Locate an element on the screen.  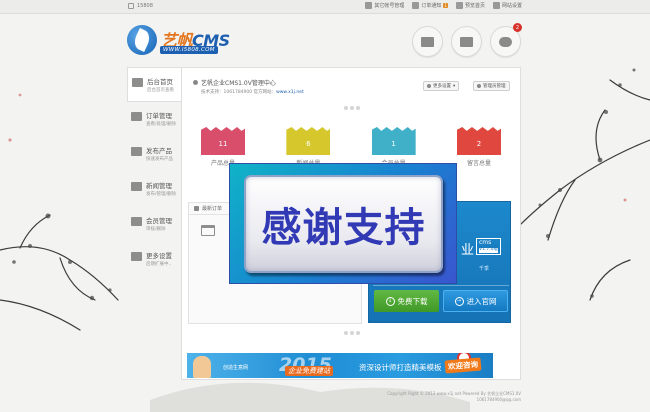
stat-news: 6 新闻总量 is located at coordinates (308, 147).